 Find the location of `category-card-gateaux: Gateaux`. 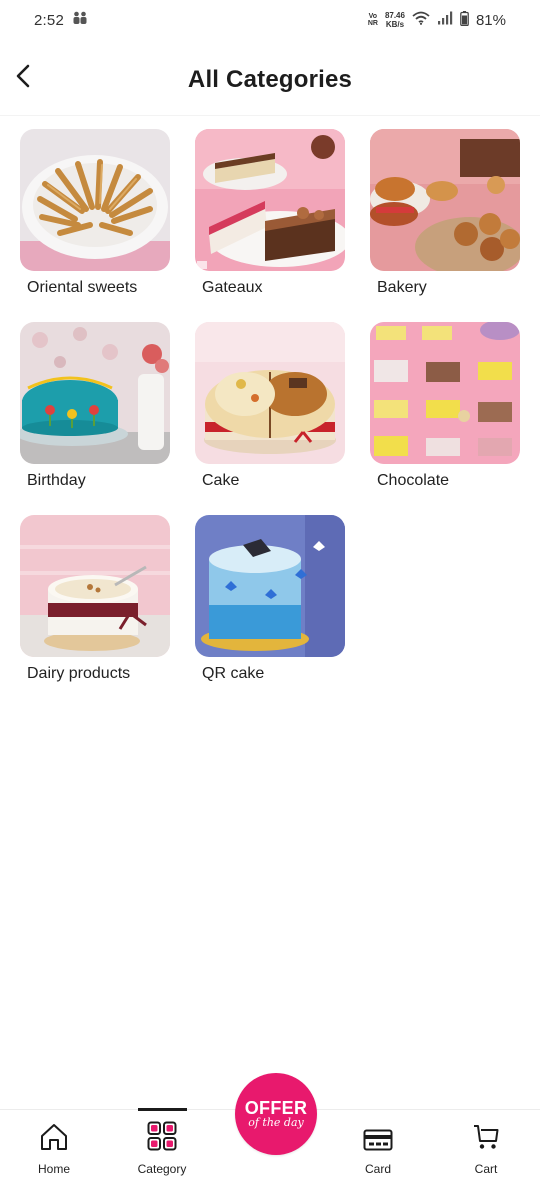

category-card-gateaux: Gateaux is located at coordinates (271, 213).